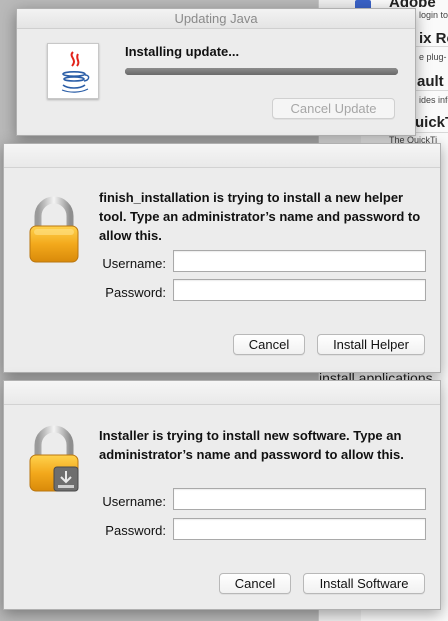  I want to click on java-icon, so click(73, 71).